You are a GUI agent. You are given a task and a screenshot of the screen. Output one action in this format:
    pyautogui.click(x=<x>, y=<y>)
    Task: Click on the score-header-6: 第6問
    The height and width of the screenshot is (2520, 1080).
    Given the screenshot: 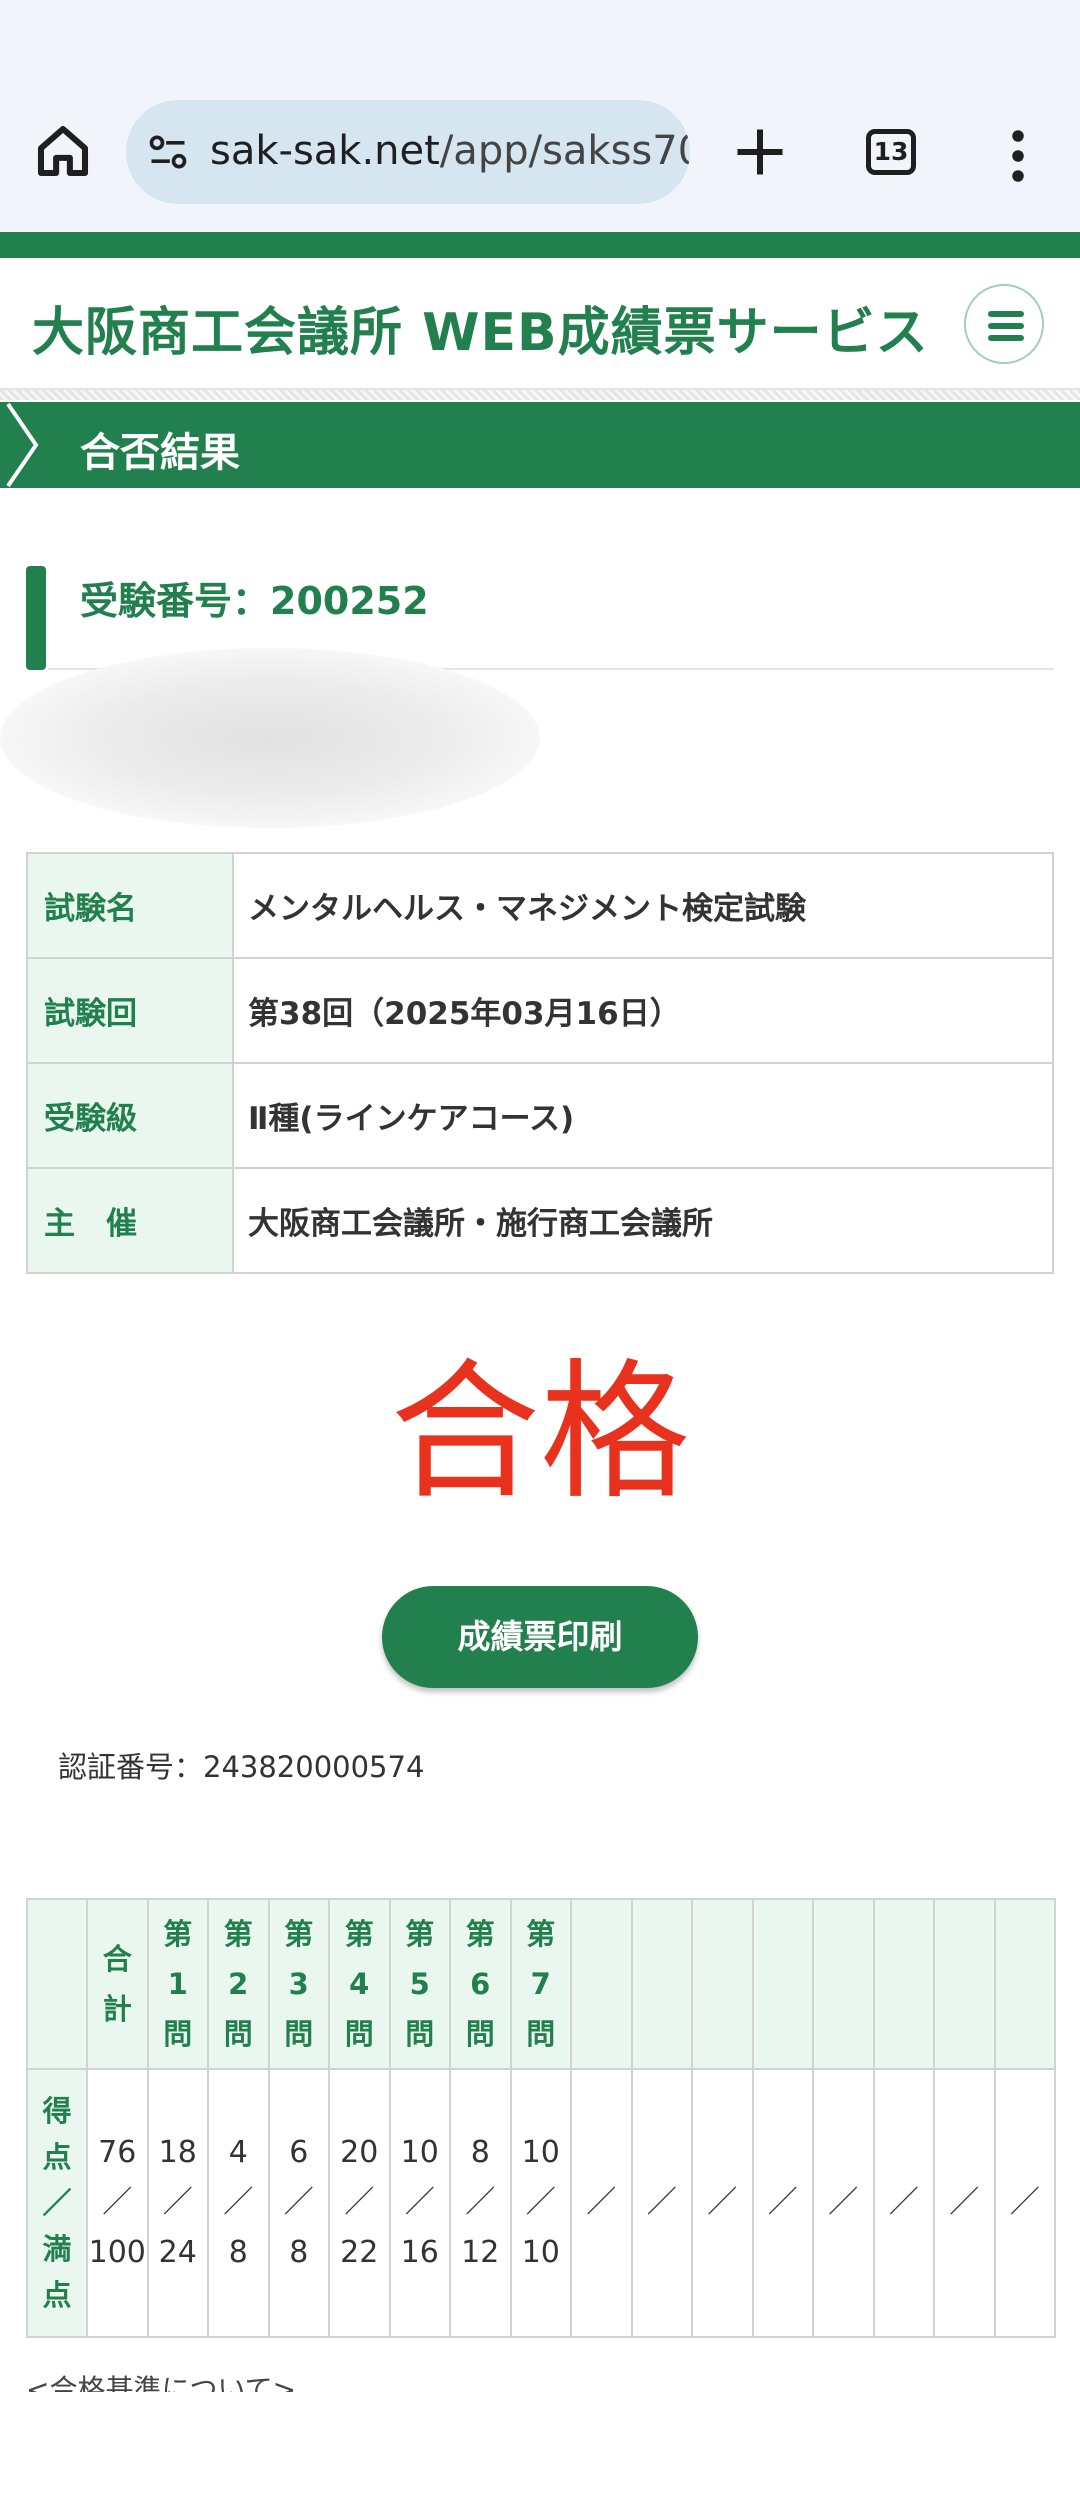 What is the action you would take?
    pyautogui.click(x=480, y=1984)
    